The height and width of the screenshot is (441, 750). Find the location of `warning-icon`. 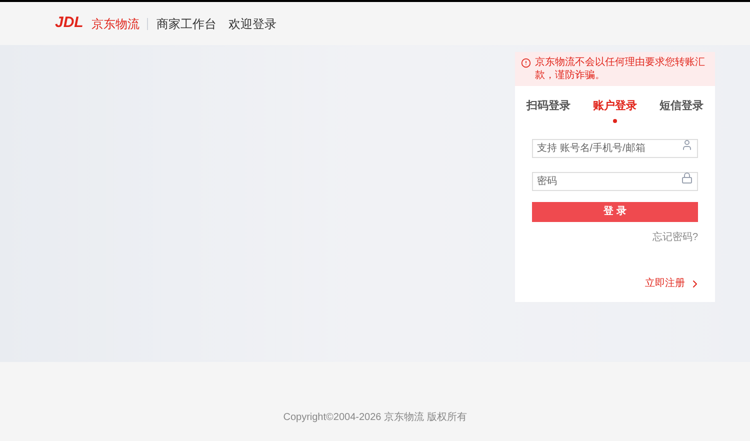

warning-icon is located at coordinates (526, 63).